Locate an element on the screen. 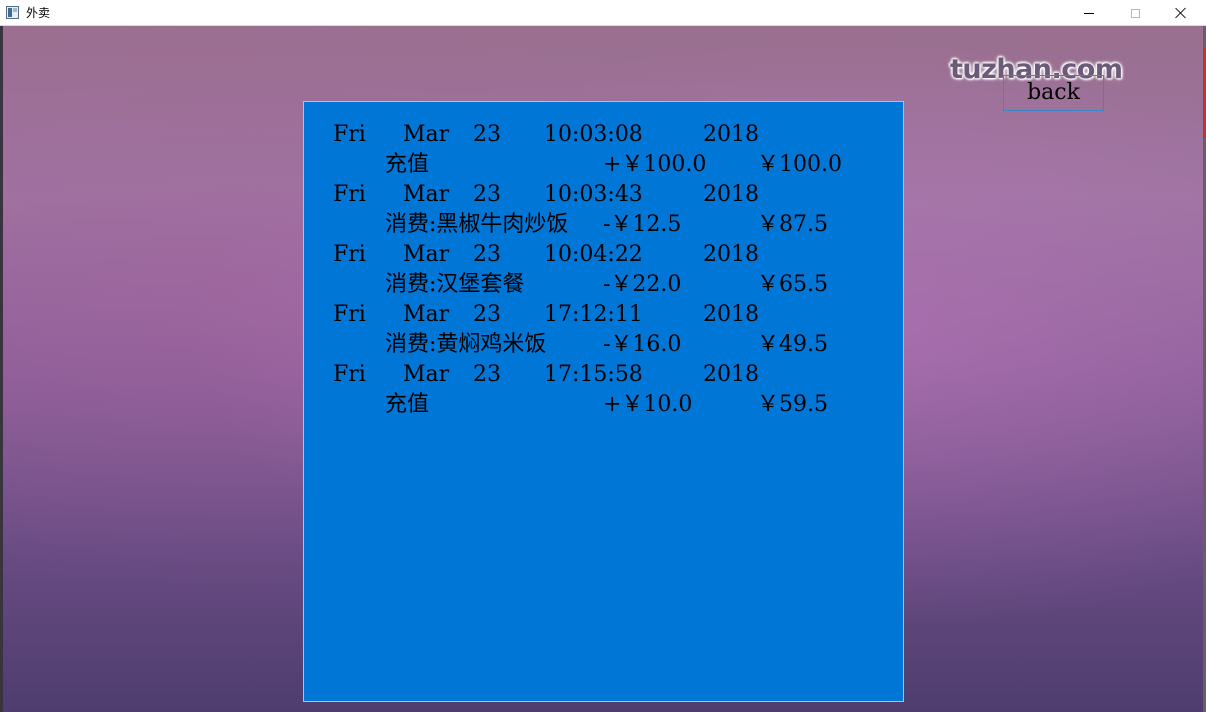 The height and width of the screenshot is (712, 1206). record-detail-line: 充值 +￥10.0 ￥59.5 is located at coordinates (566, 405).